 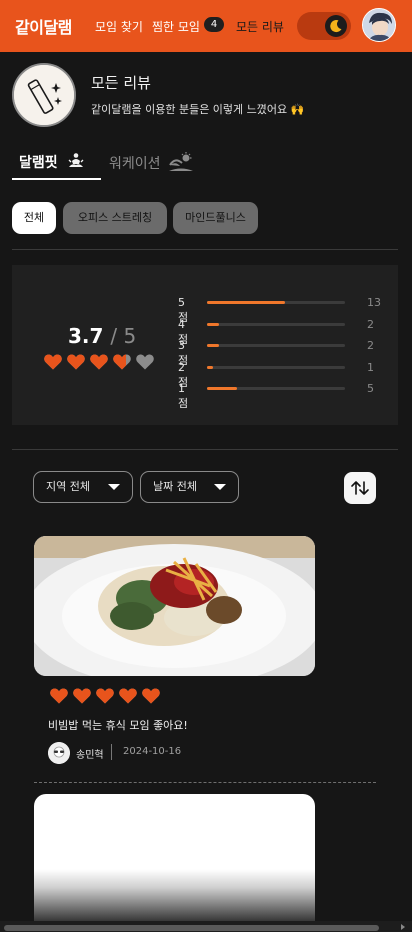 What do you see at coordinates (403, 927) in the screenshot?
I see `scroll-right-arrow-icon` at bounding box center [403, 927].